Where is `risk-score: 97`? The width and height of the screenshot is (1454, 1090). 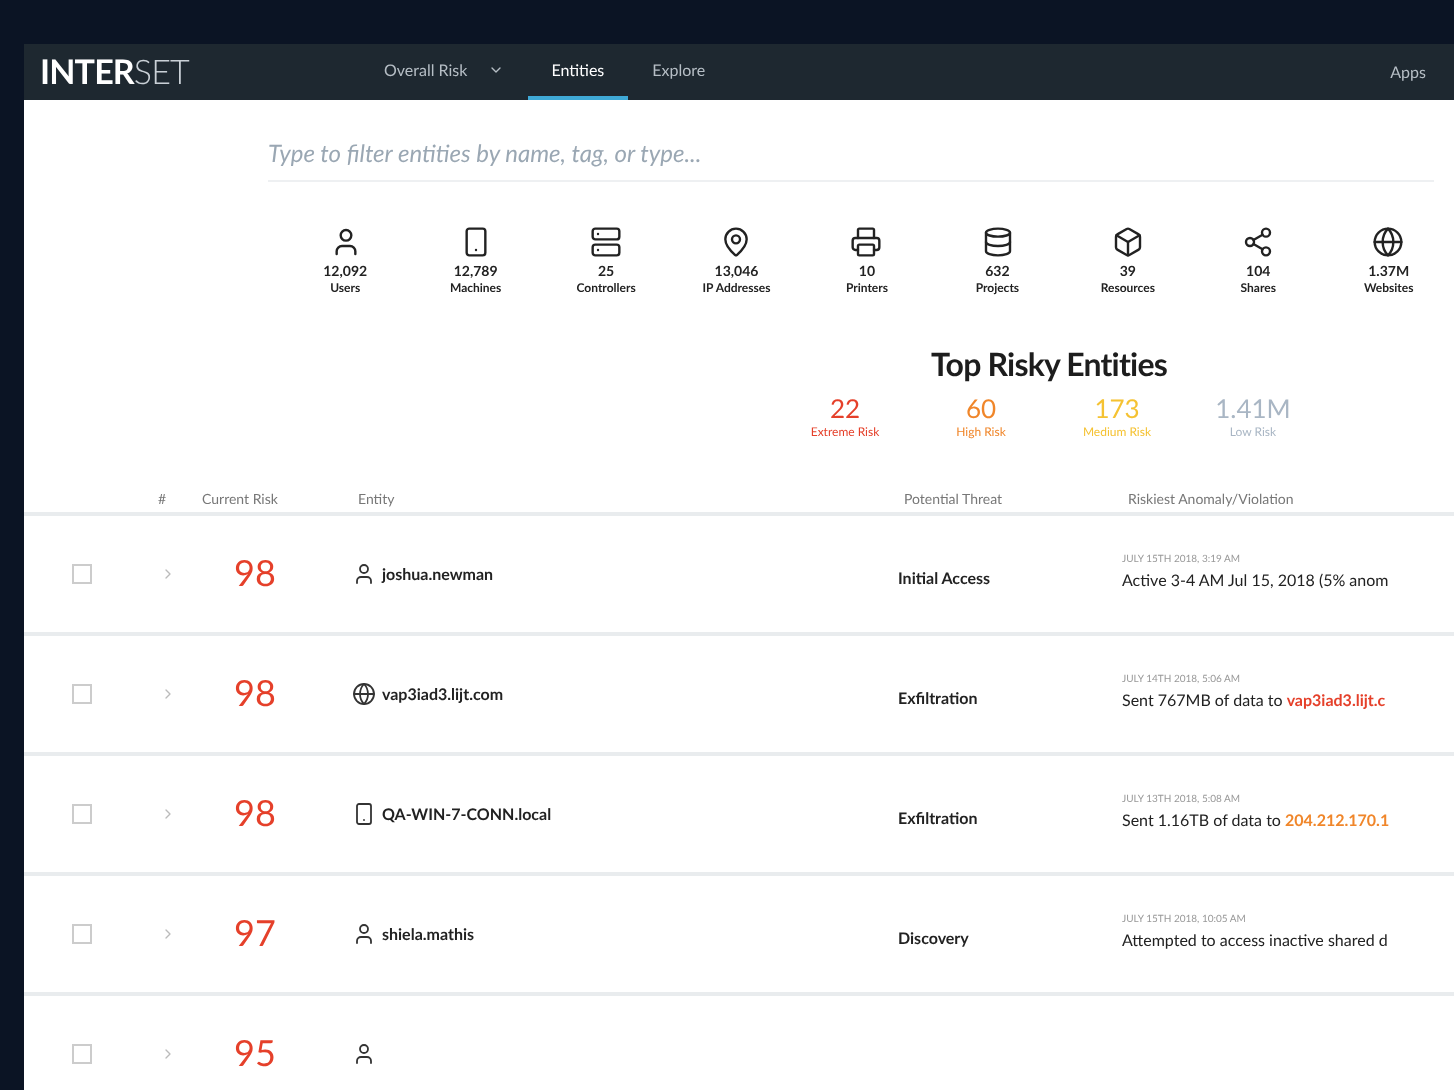
risk-score: 97 is located at coordinates (256, 933).